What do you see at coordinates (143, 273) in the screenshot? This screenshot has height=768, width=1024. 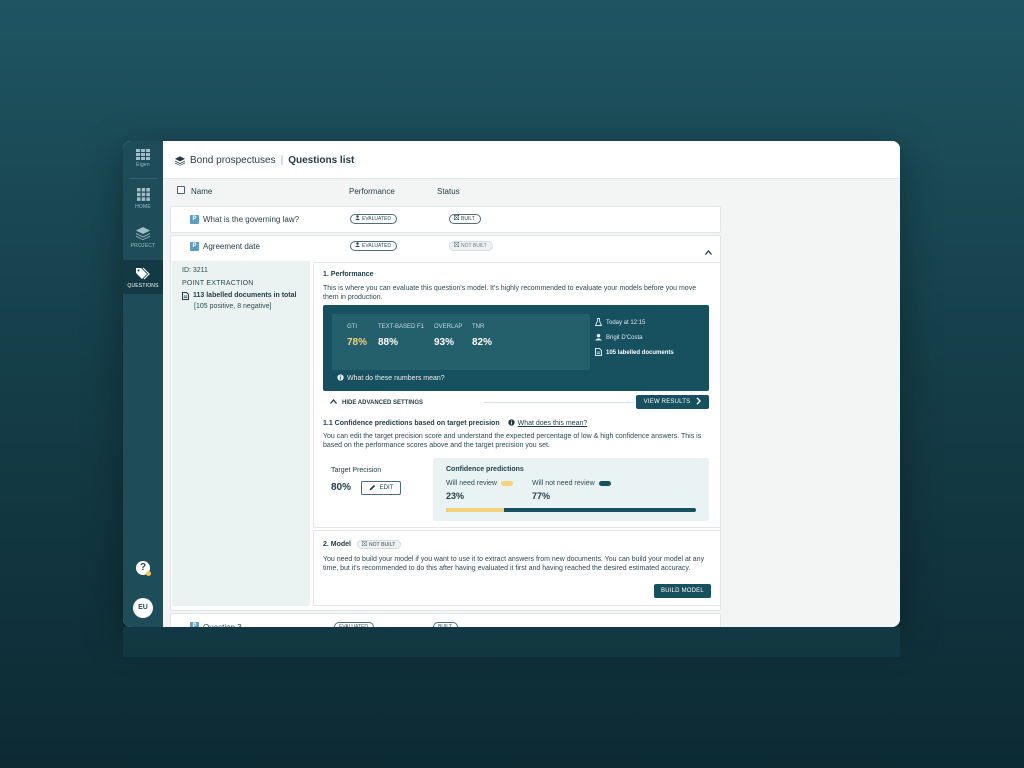 I see `tag-icon` at bounding box center [143, 273].